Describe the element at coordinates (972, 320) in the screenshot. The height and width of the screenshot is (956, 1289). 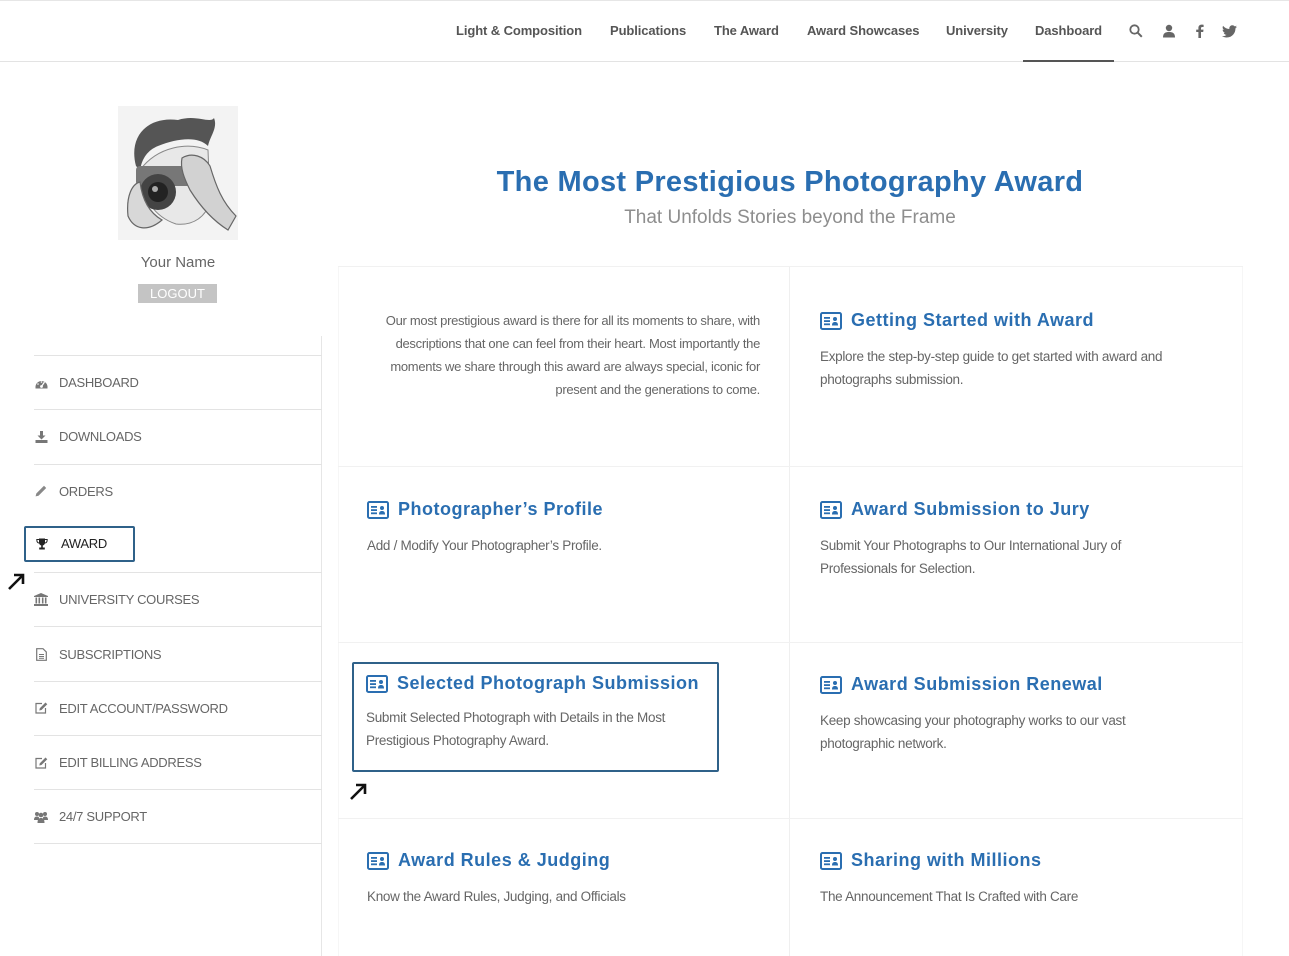
I see `card-title: Getting Started with Award` at that location.